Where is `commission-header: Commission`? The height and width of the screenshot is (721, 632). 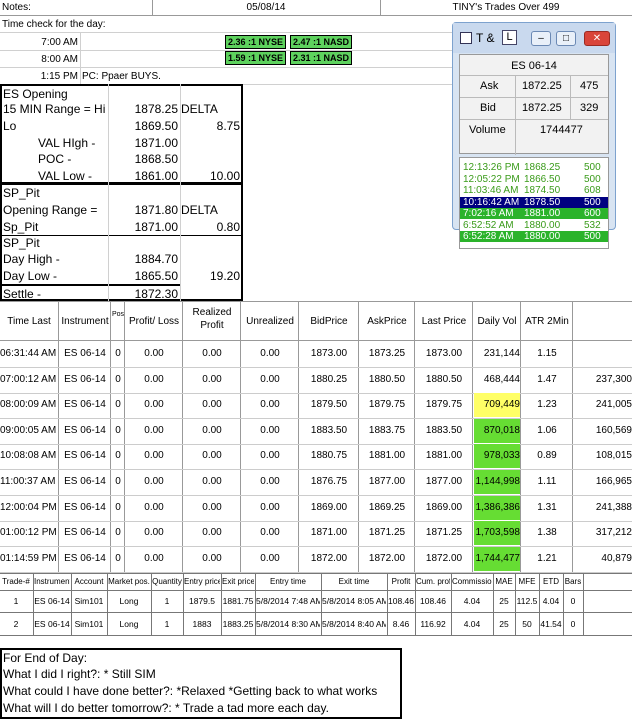 commission-header: Commission is located at coordinates (472, 581).